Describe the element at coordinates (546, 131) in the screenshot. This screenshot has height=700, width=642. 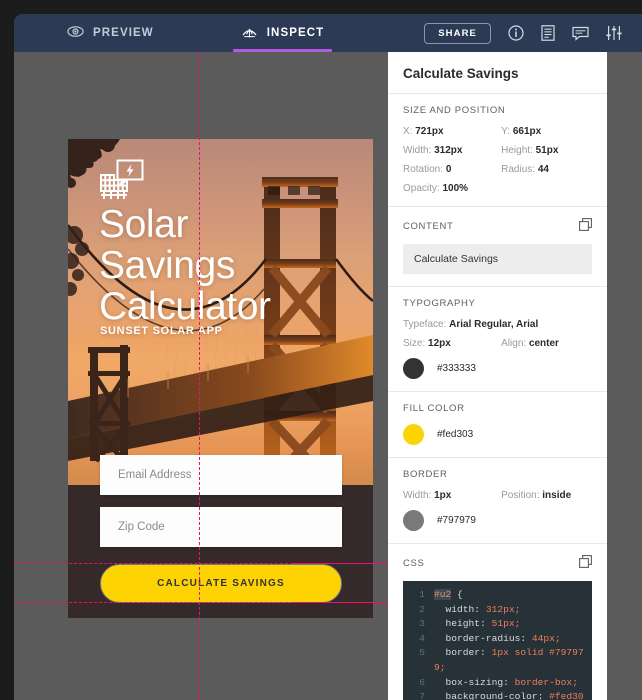
I see `field-y: Y: 661px` at that location.